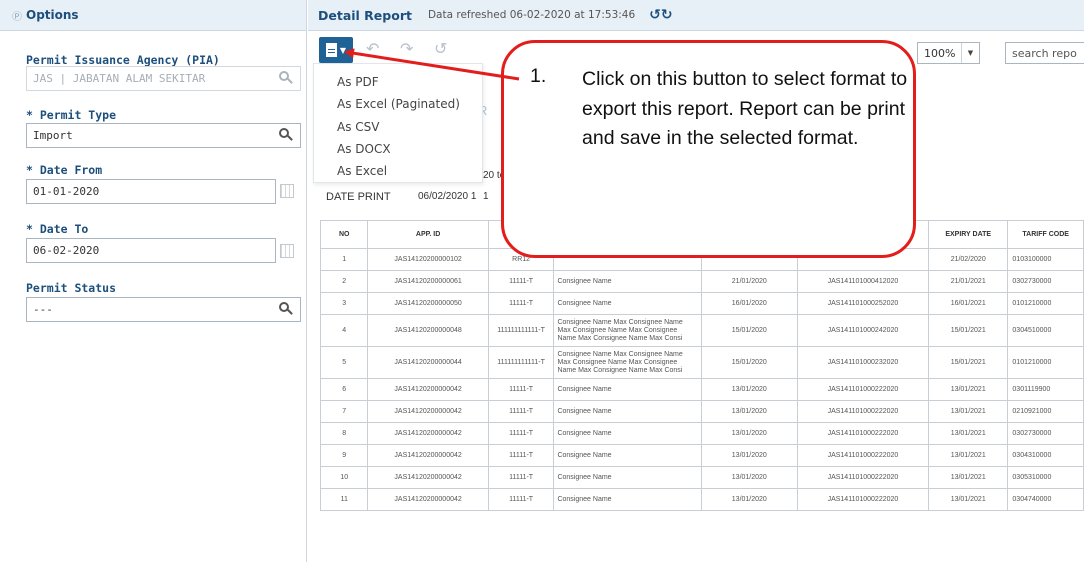  I want to click on table-cell: JAS141101000232020, so click(863, 362).